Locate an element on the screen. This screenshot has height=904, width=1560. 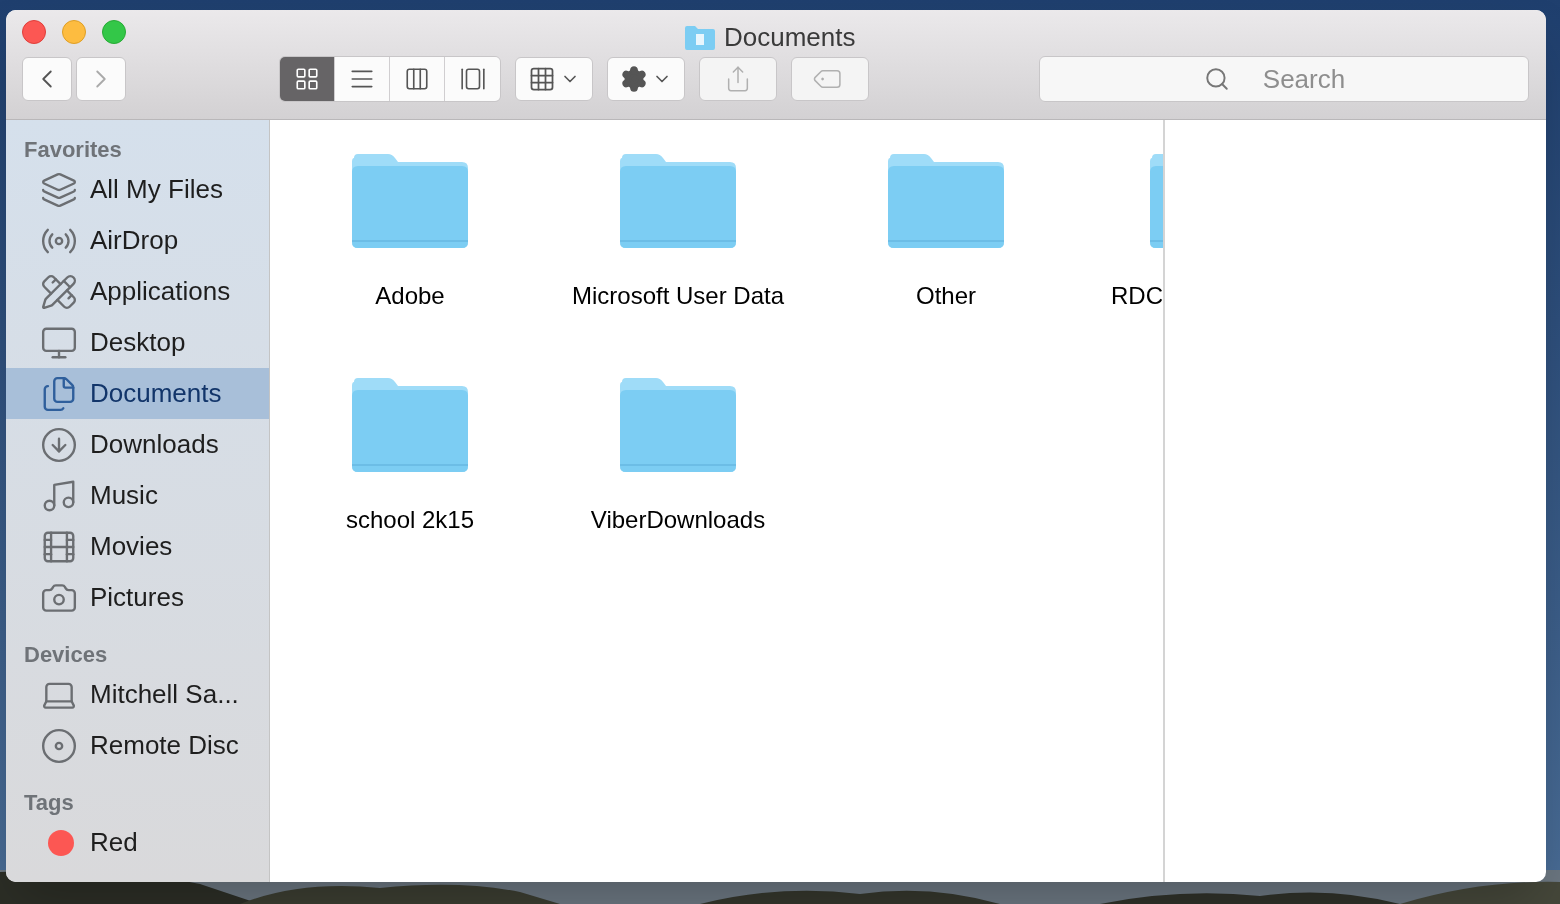
grid-view-icon is located at coordinates (307, 79).